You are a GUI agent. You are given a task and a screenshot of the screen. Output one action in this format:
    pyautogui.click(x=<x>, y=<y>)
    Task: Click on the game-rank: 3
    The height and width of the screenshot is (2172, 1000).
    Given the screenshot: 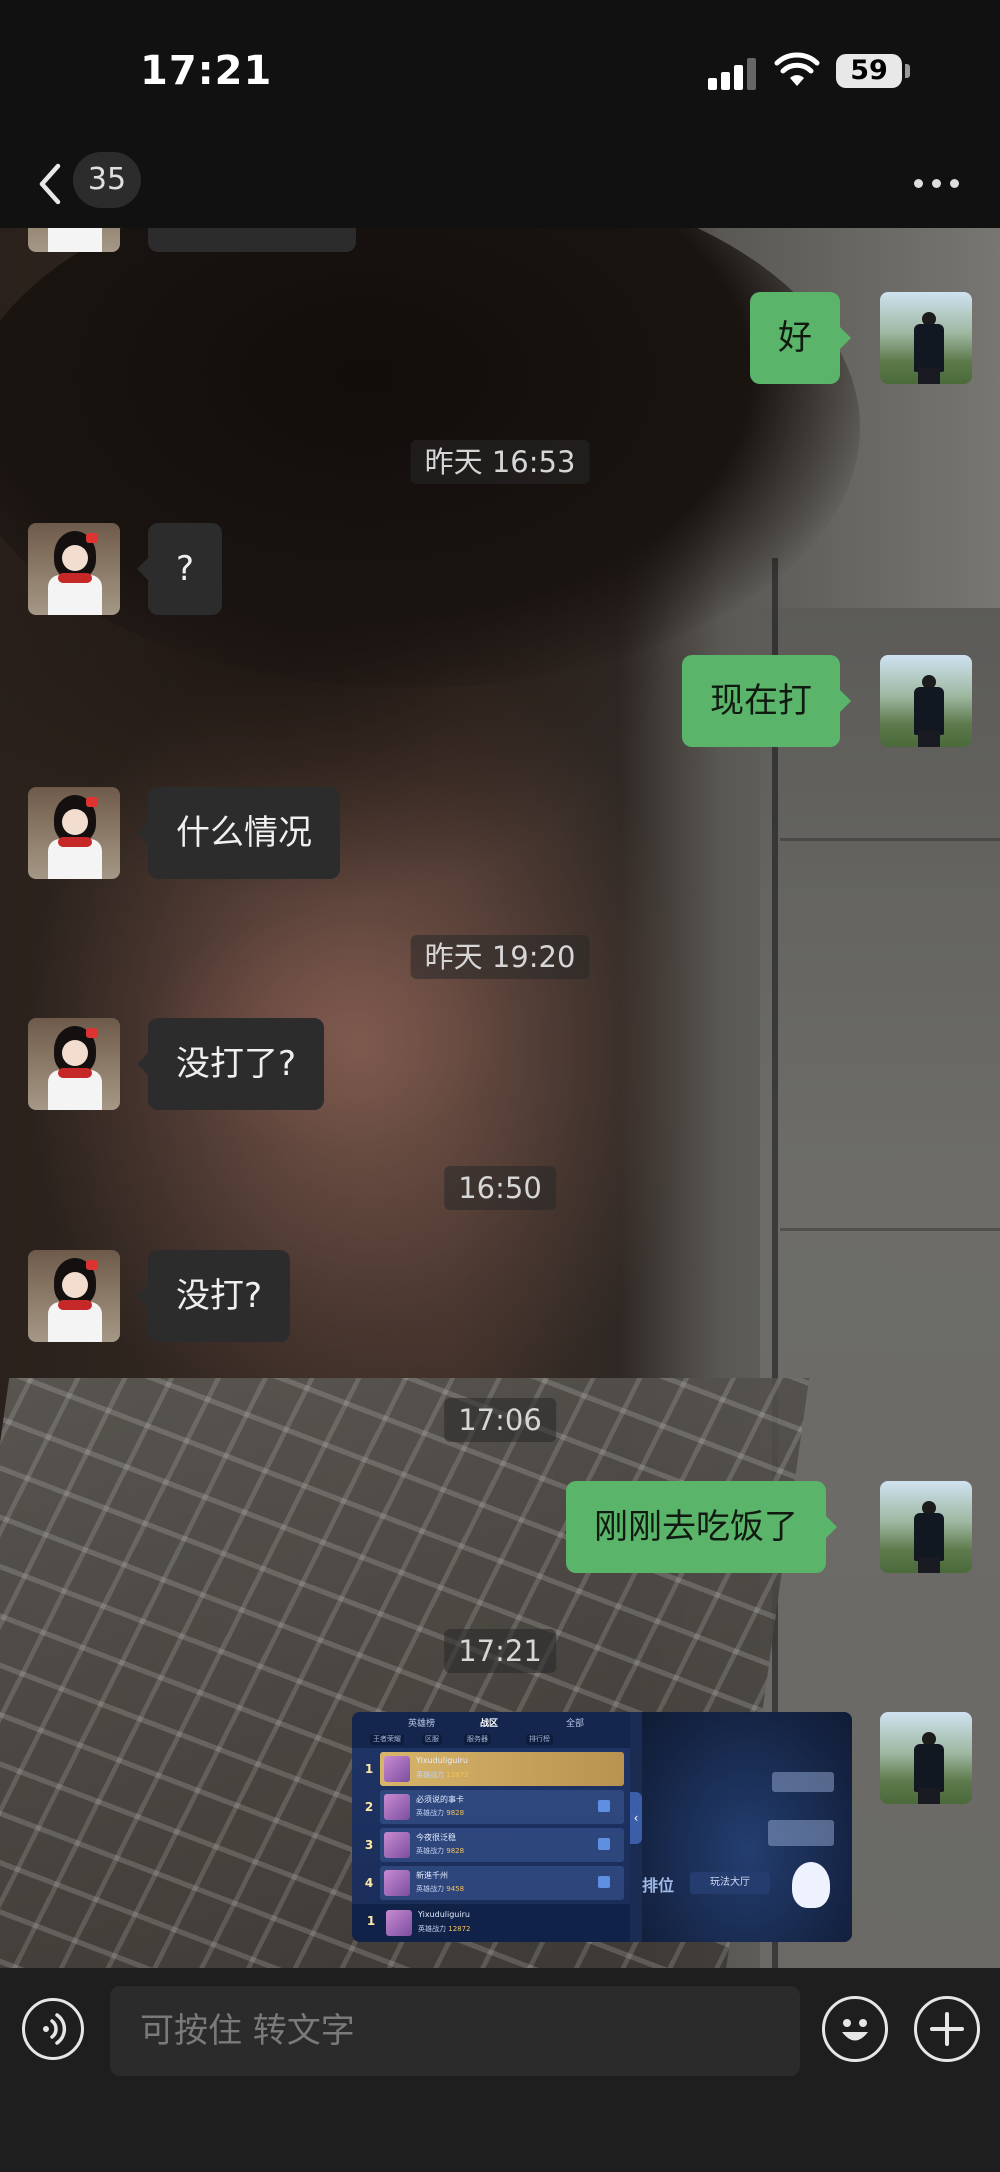 What is the action you would take?
    pyautogui.click(x=369, y=1845)
    